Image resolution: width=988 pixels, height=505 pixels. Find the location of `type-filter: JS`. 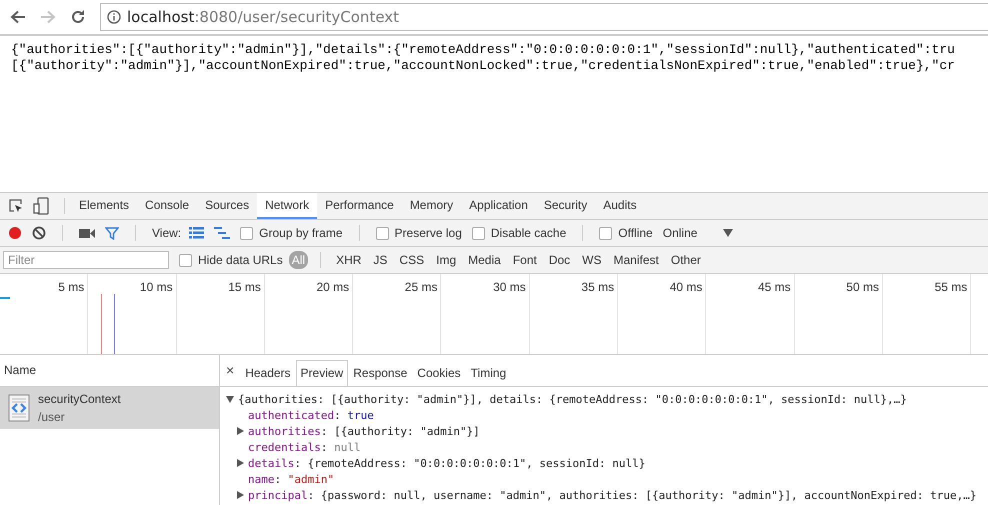

type-filter: JS is located at coordinates (380, 260).